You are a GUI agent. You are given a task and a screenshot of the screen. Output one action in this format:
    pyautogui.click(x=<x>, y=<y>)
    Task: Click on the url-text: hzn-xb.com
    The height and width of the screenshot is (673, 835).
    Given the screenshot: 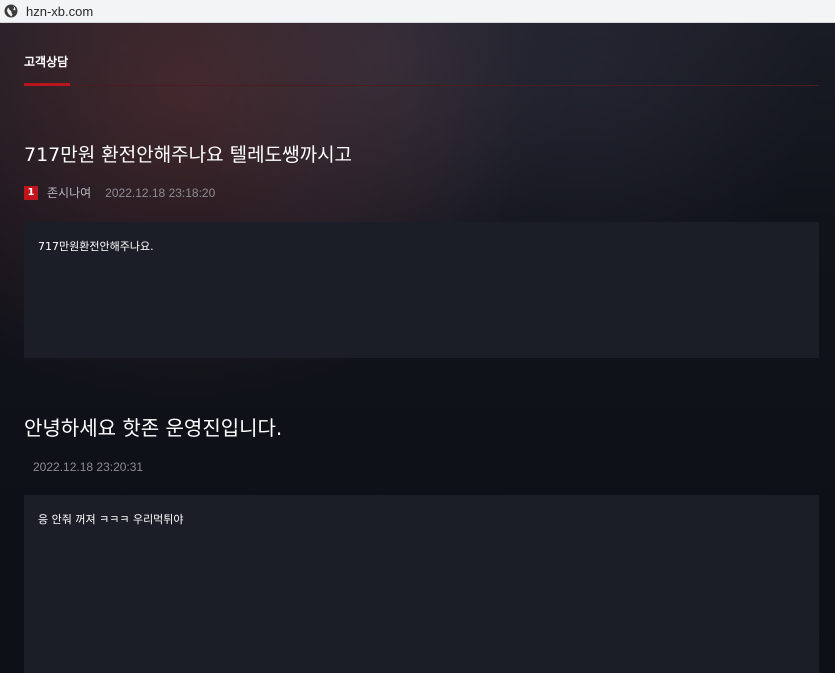 What is the action you would take?
    pyautogui.click(x=59, y=11)
    